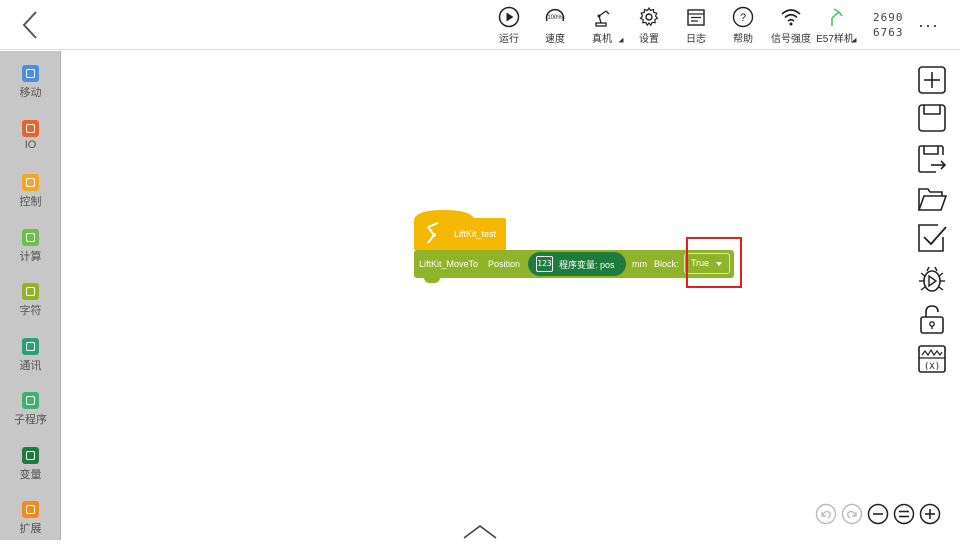  I want to click on control-icon, so click(30, 182).